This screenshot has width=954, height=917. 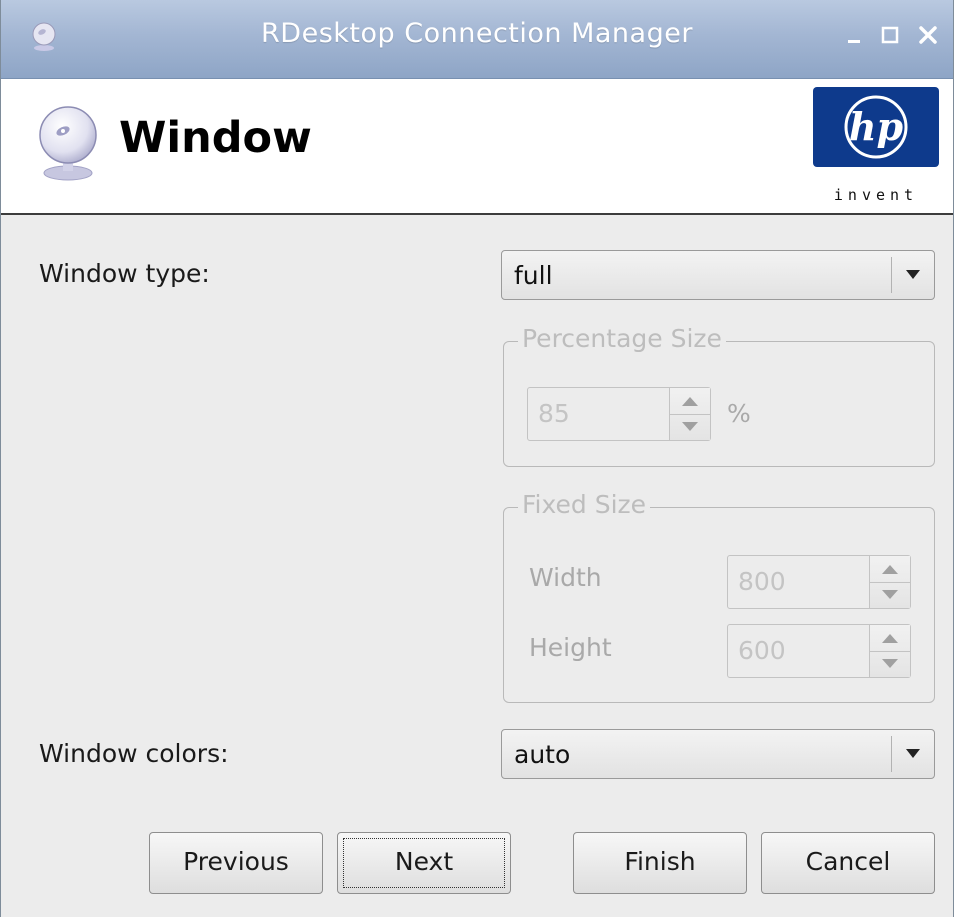 I want to click on height-spinbox: 600, so click(x=819, y=651).